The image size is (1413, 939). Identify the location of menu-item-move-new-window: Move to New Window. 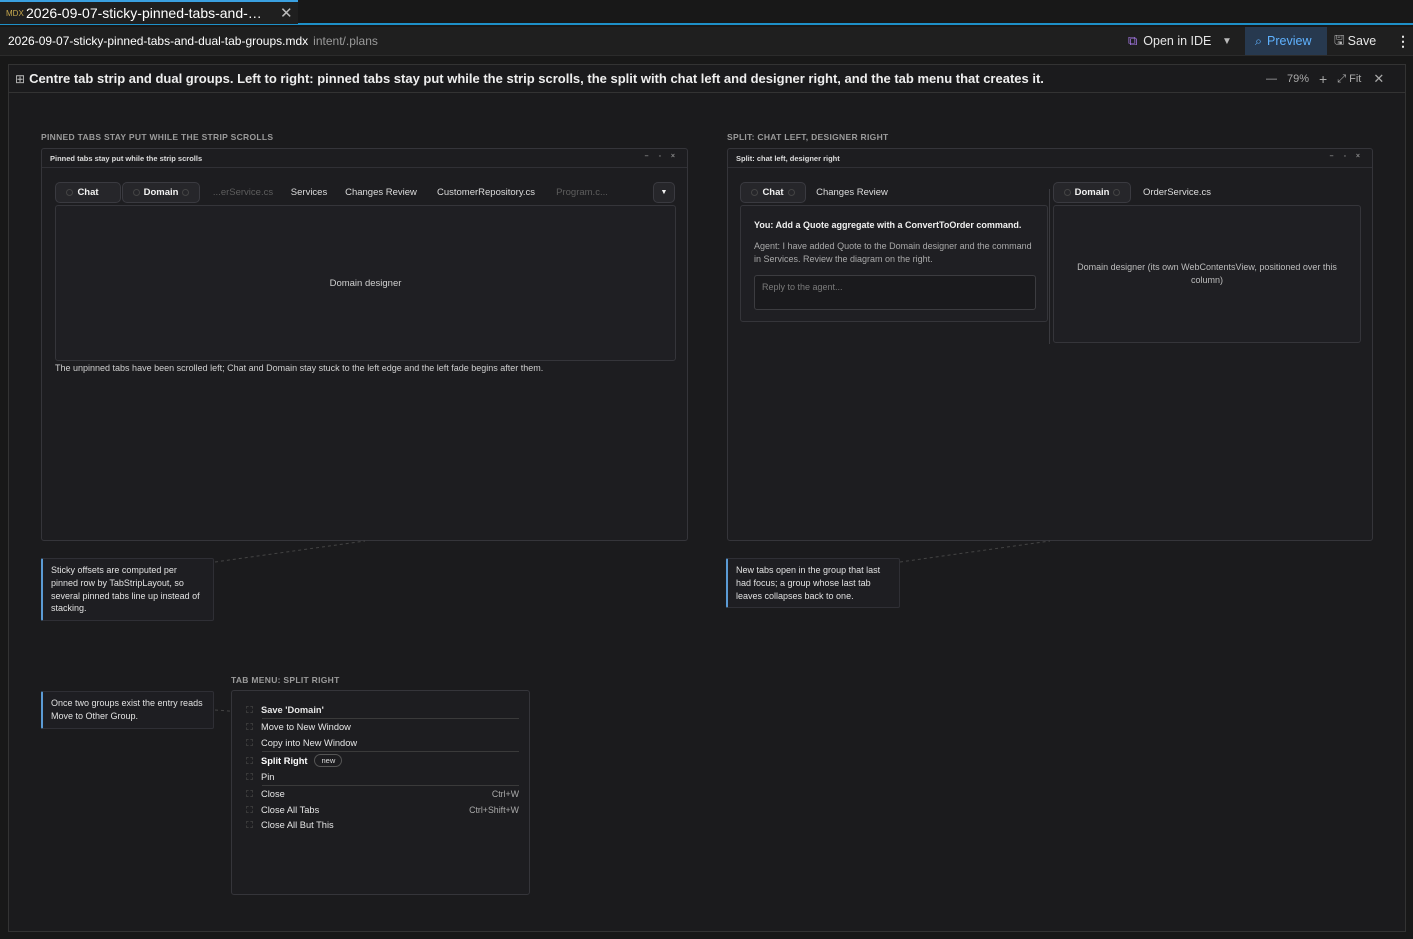
(382, 726).